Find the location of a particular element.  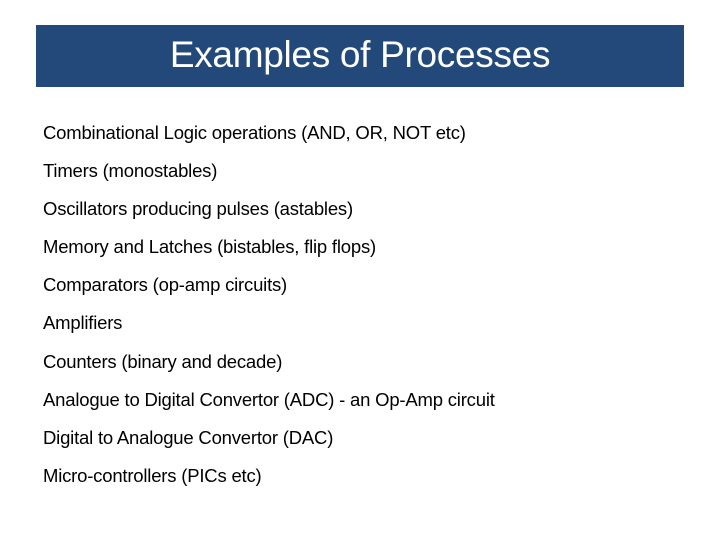

list-item: Comparators (op-amp circuits) is located at coordinates (165, 285).